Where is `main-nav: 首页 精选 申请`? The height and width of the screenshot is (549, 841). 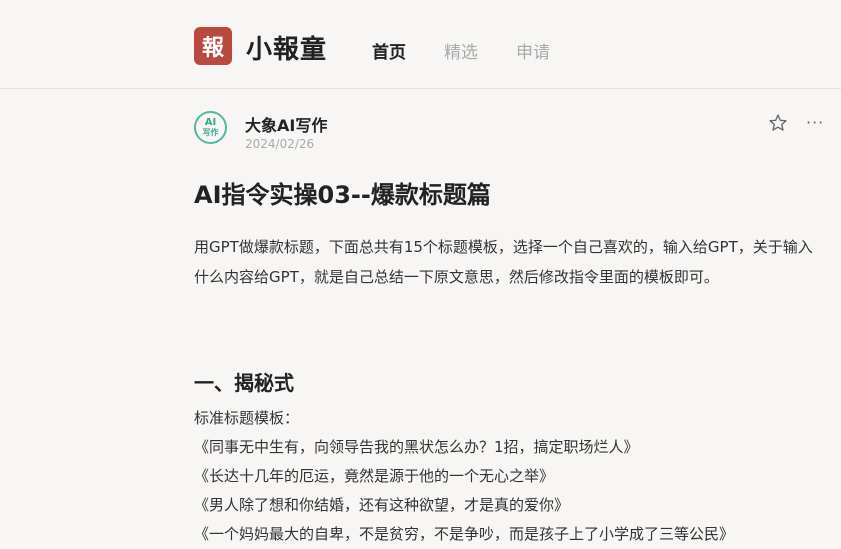
main-nav: 首页 精选 申请 is located at coordinates (480, 50).